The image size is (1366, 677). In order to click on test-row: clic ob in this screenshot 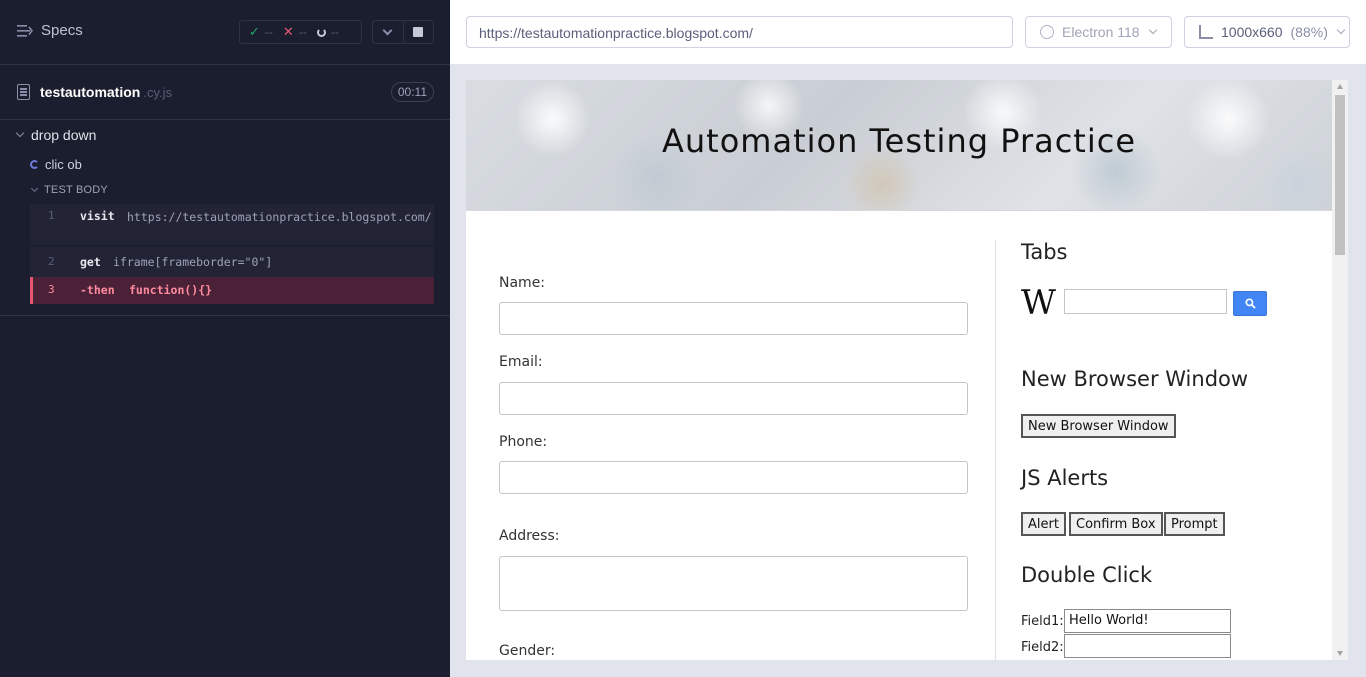, I will do `click(56, 164)`.